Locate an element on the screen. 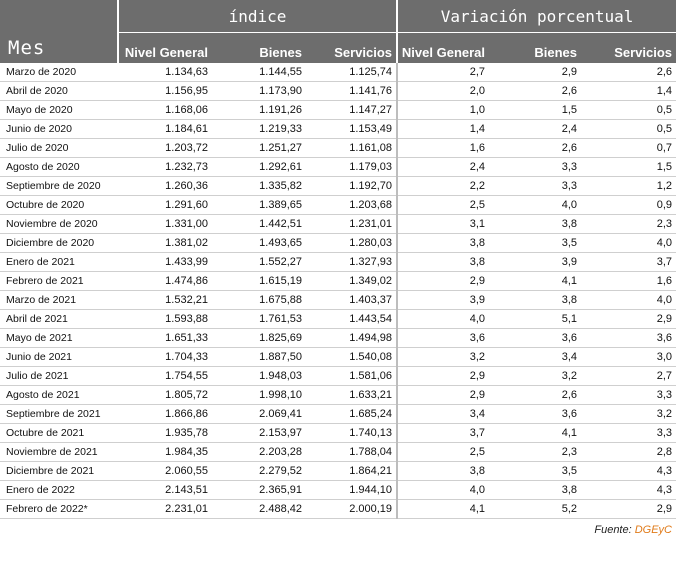 This screenshot has height=564, width=678. month-cell: Marzo de 2021 is located at coordinates (59, 300).